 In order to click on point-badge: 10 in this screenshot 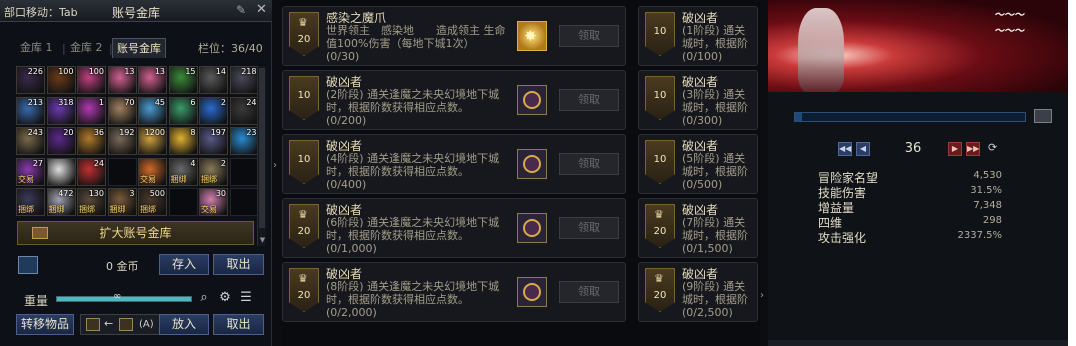, I will do `click(660, 165)`.